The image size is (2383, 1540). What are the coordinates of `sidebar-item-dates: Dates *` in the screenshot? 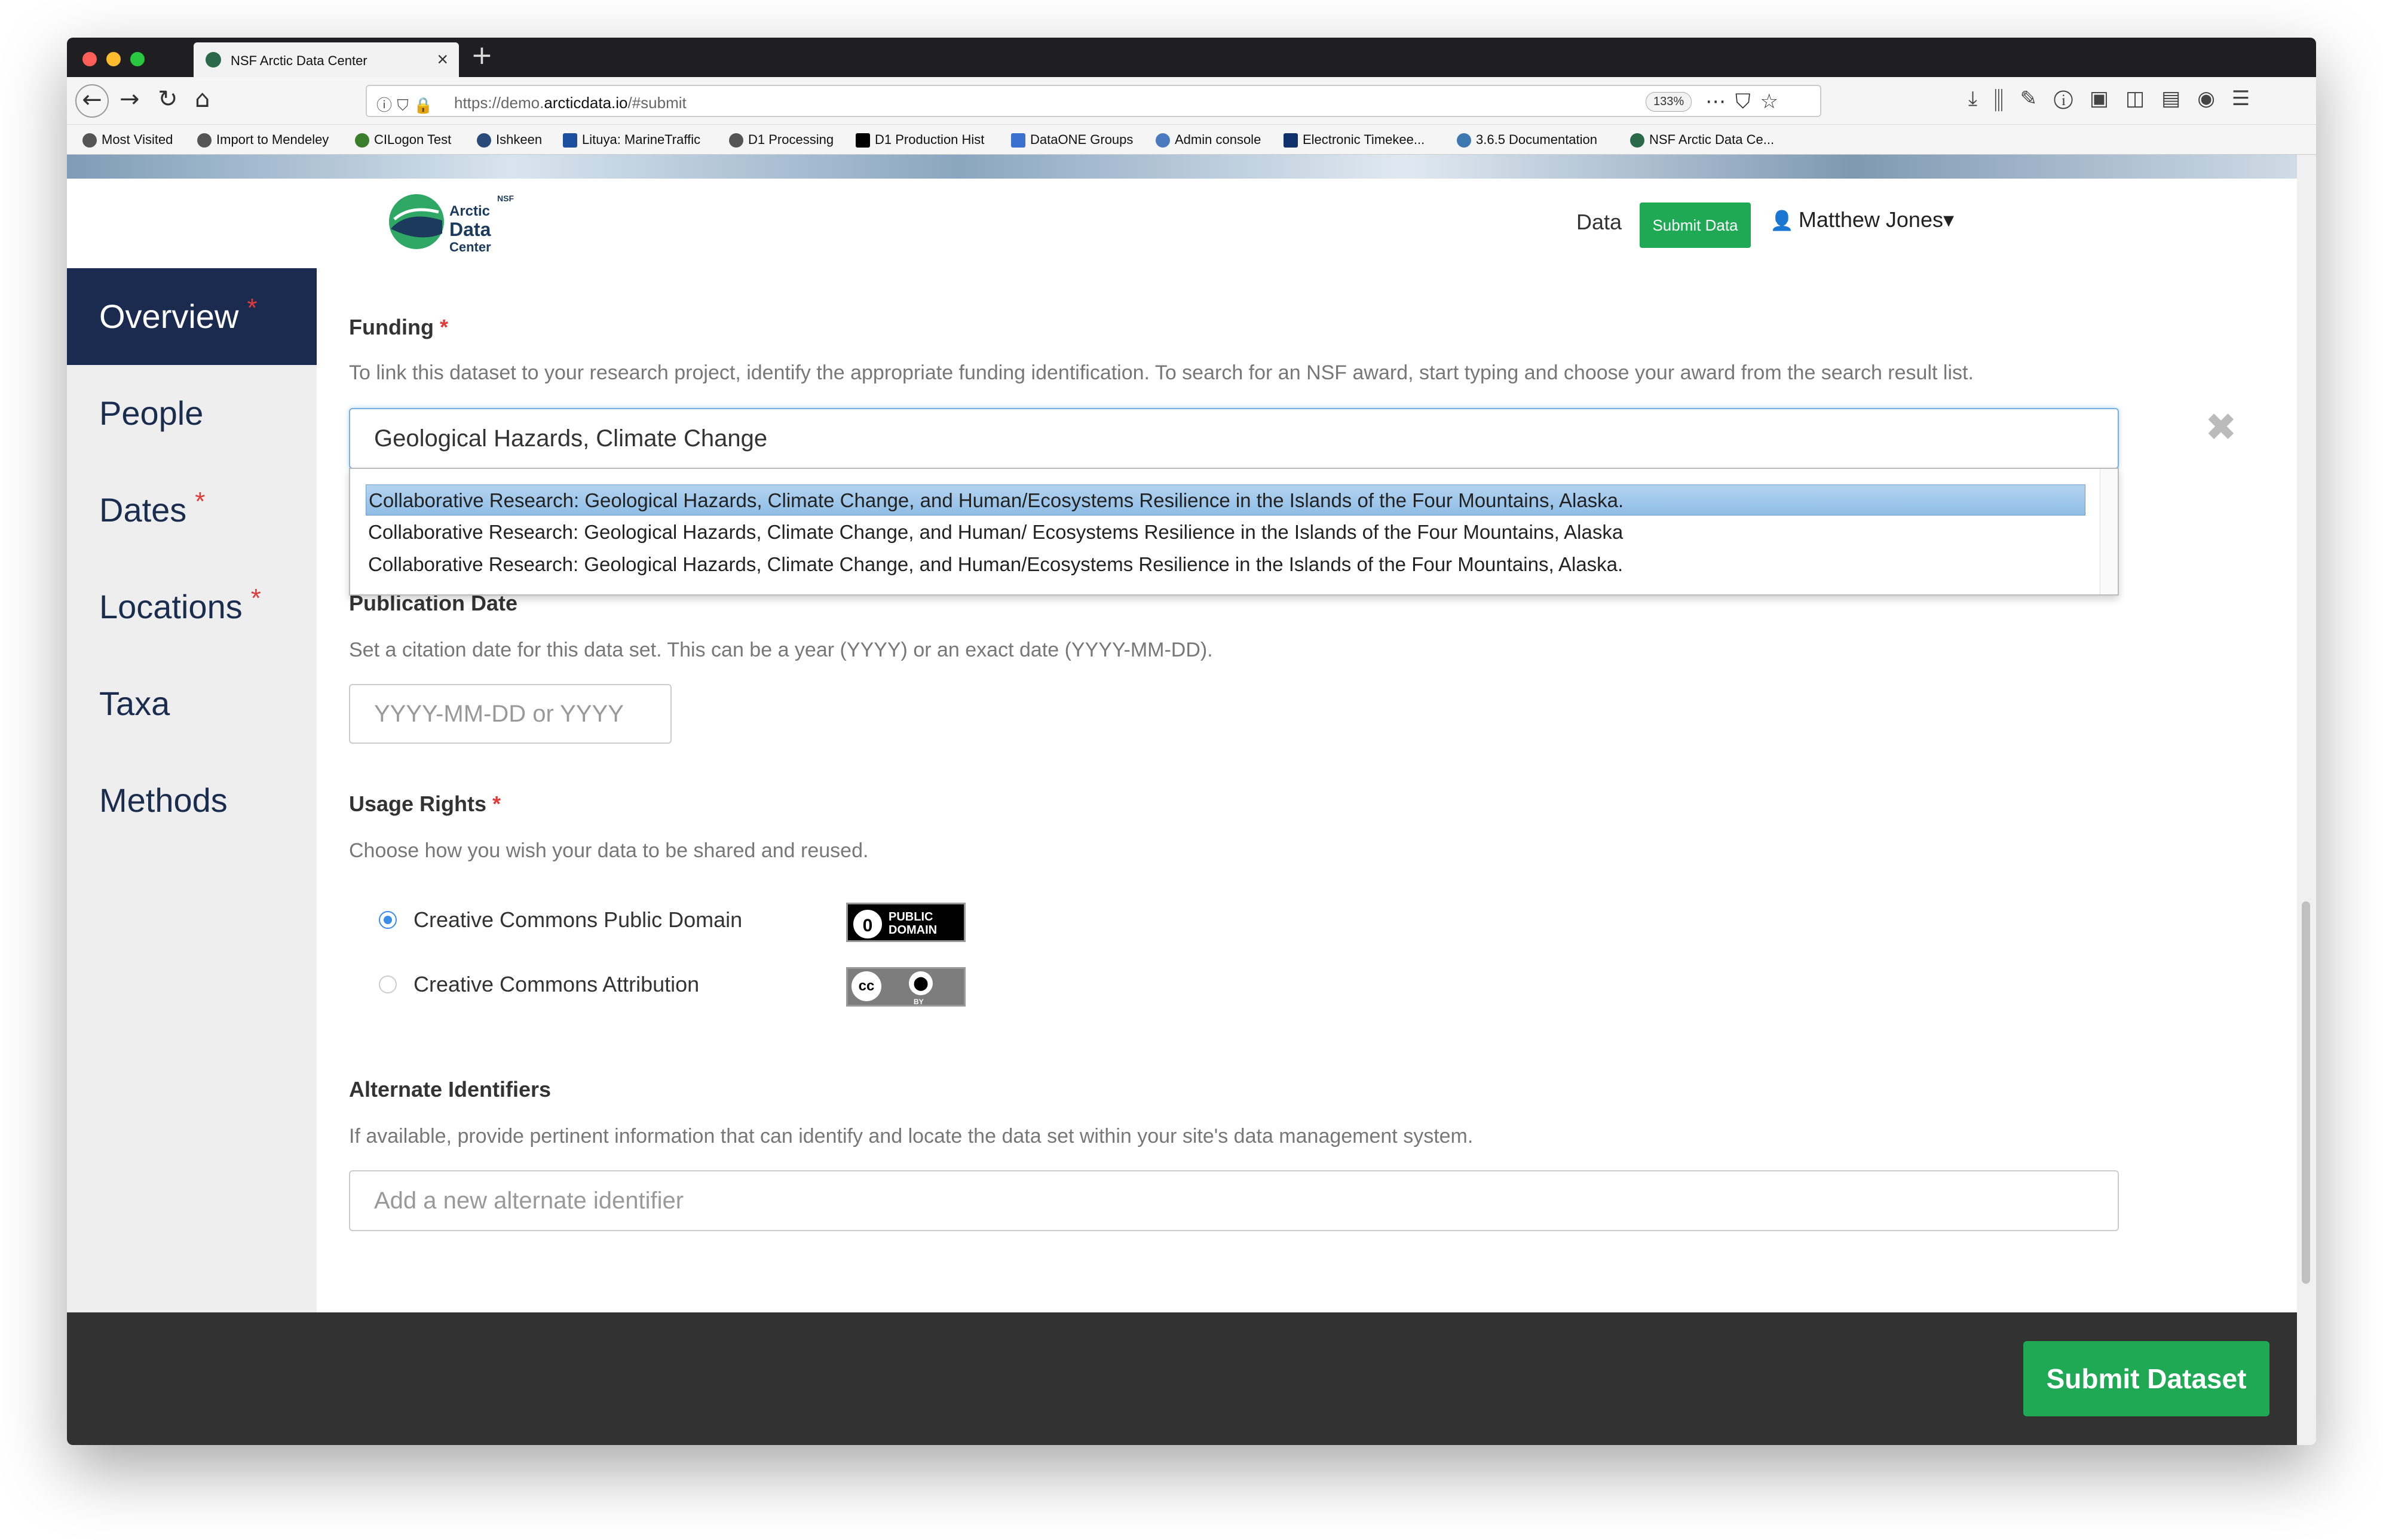 It's located at (192, 510).